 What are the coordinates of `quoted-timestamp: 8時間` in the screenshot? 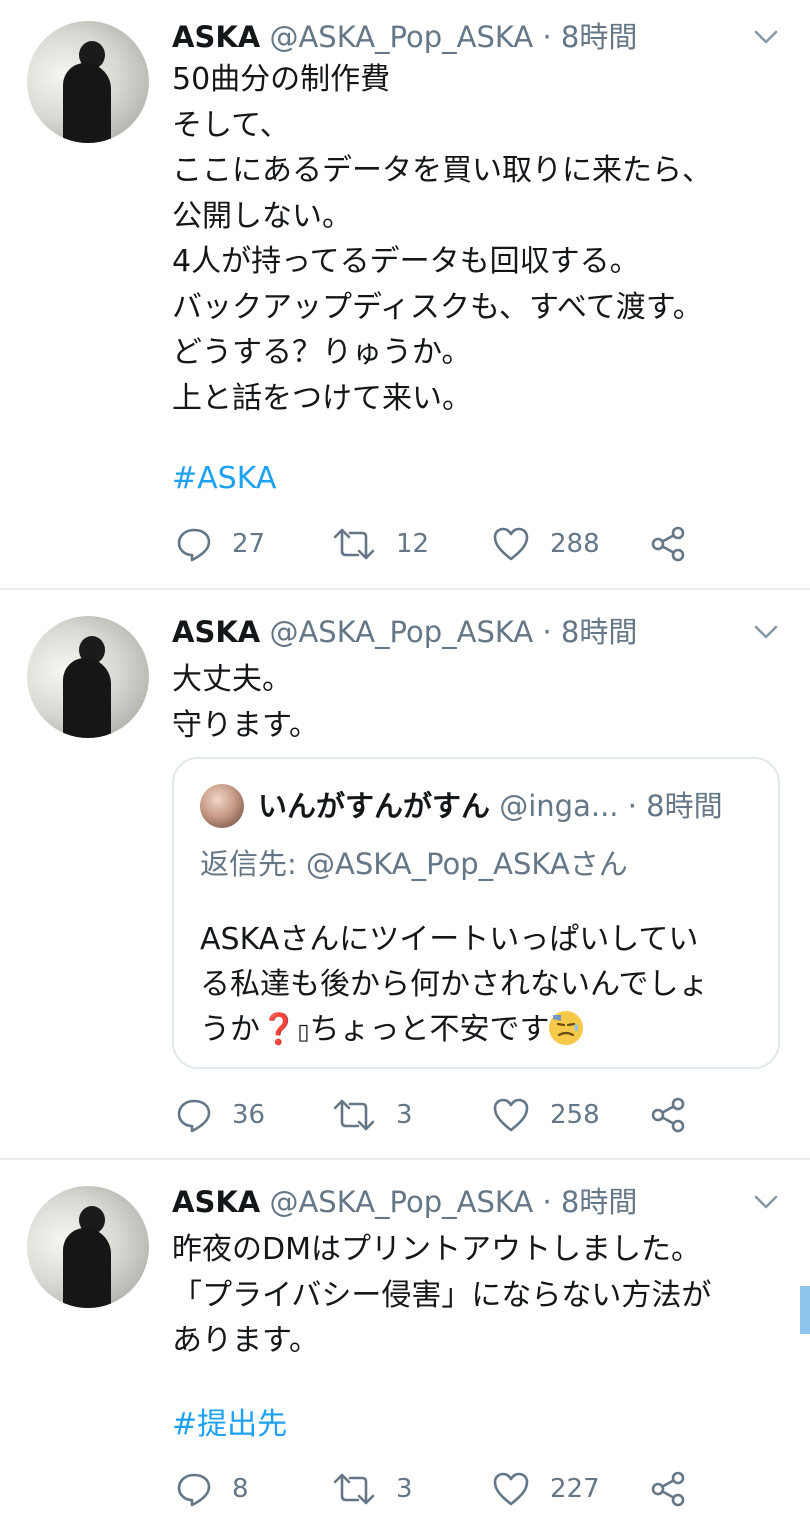 It's located at (684, 806).